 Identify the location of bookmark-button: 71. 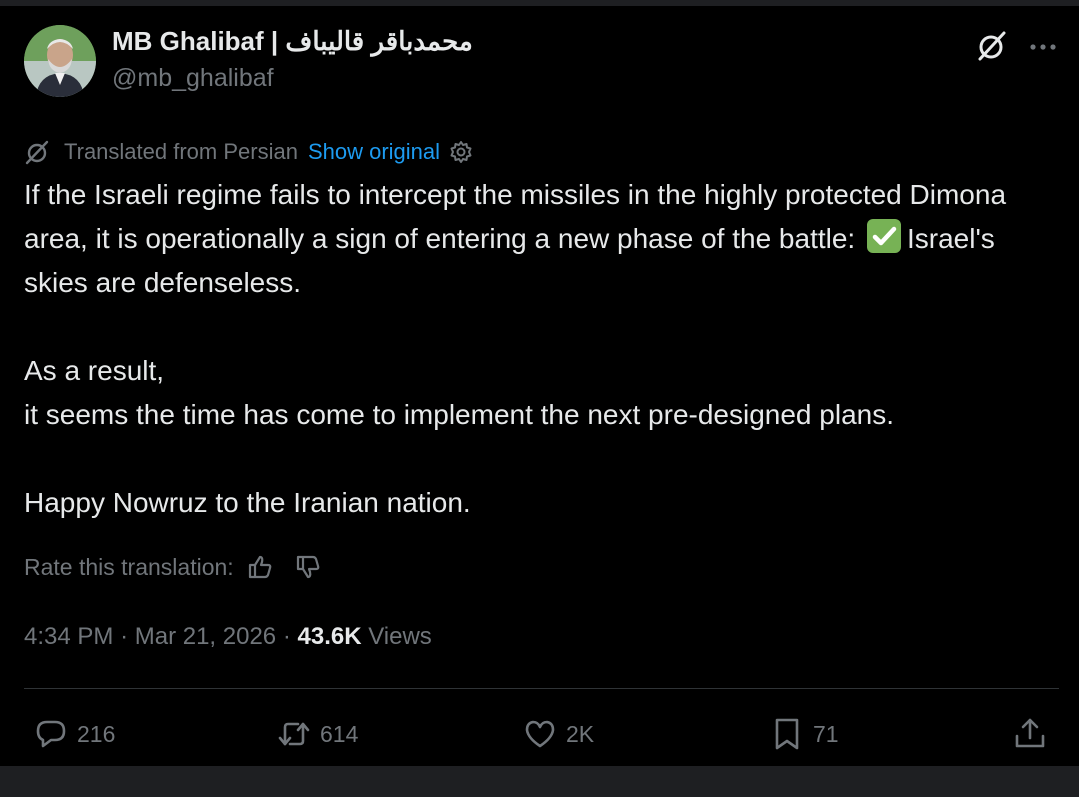
(804, 734).